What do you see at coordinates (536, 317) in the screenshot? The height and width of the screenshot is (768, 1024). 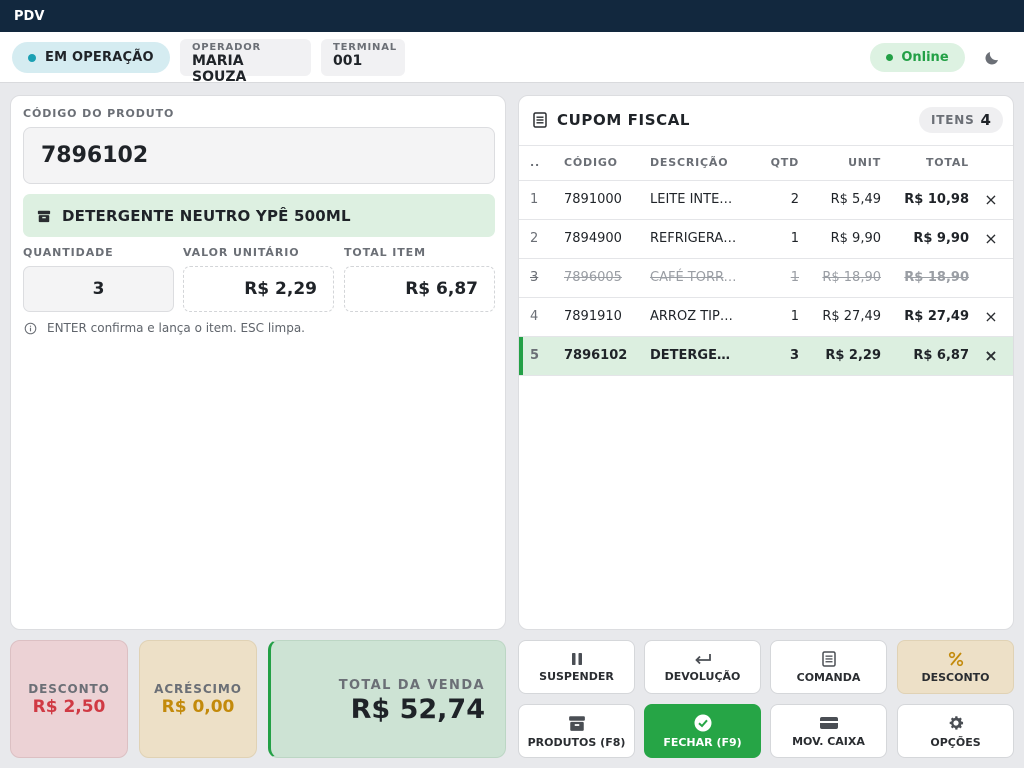 I see `row-index: 4` at bounding box center [536, 317].